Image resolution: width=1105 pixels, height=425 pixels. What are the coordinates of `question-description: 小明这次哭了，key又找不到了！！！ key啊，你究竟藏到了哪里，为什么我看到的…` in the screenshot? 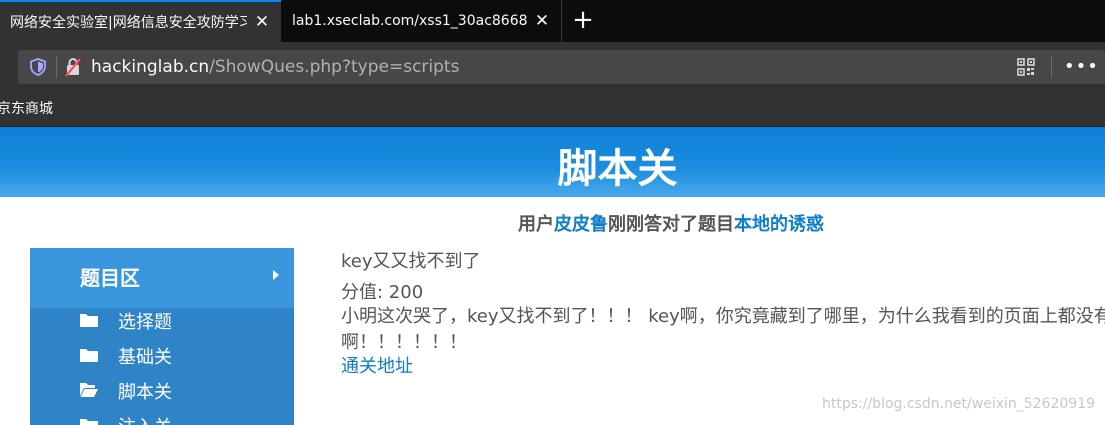 It's located at (723, 316).